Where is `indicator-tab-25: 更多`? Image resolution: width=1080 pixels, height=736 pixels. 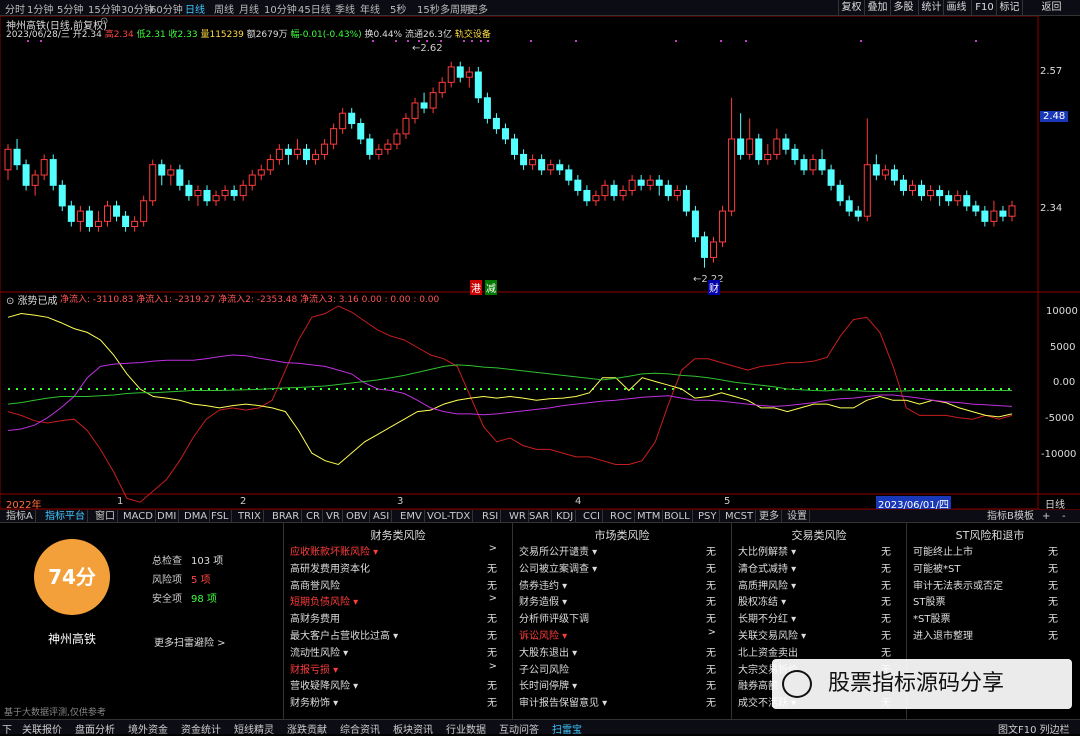
indicator-tab-25: 更多 is located at coordinates (769, 516).